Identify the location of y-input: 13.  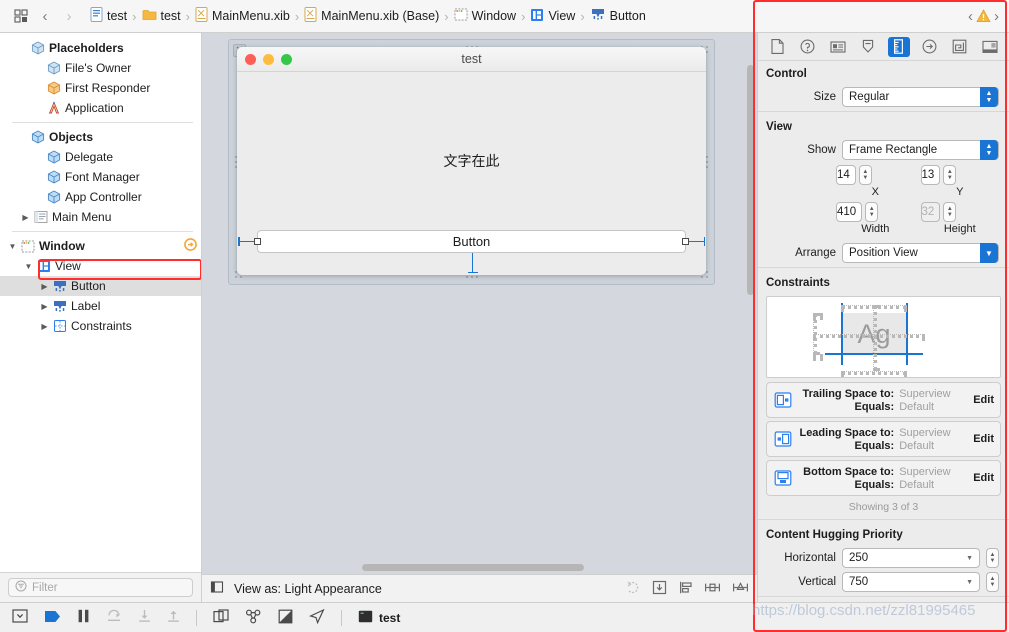
(930, 175).